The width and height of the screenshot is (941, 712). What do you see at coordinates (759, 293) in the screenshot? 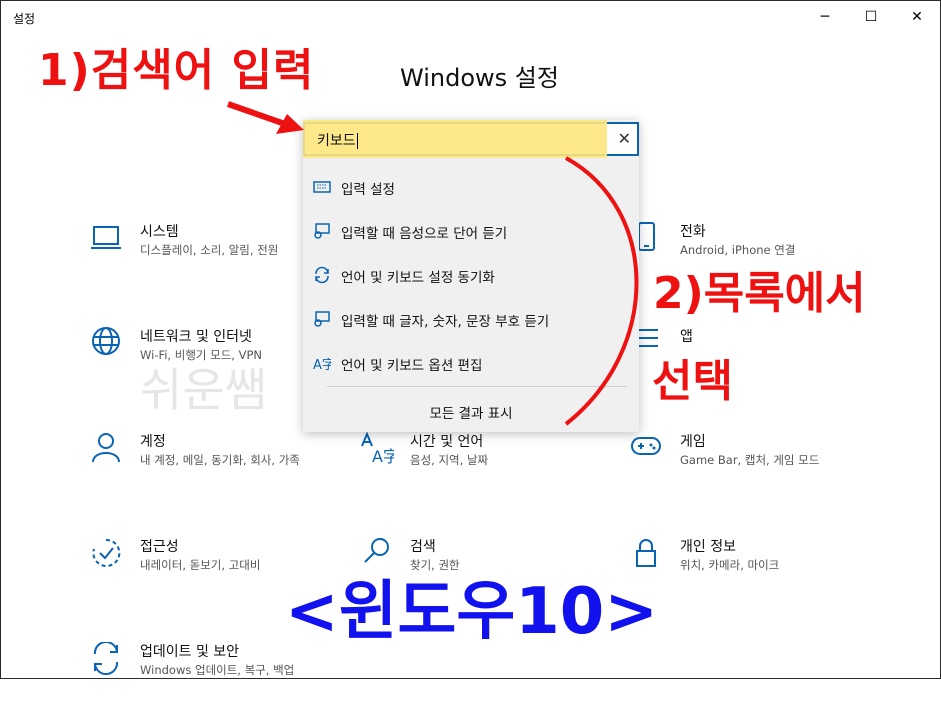
I see `annotation-step2: 2)목록에서` at bounding box center [759, 293].